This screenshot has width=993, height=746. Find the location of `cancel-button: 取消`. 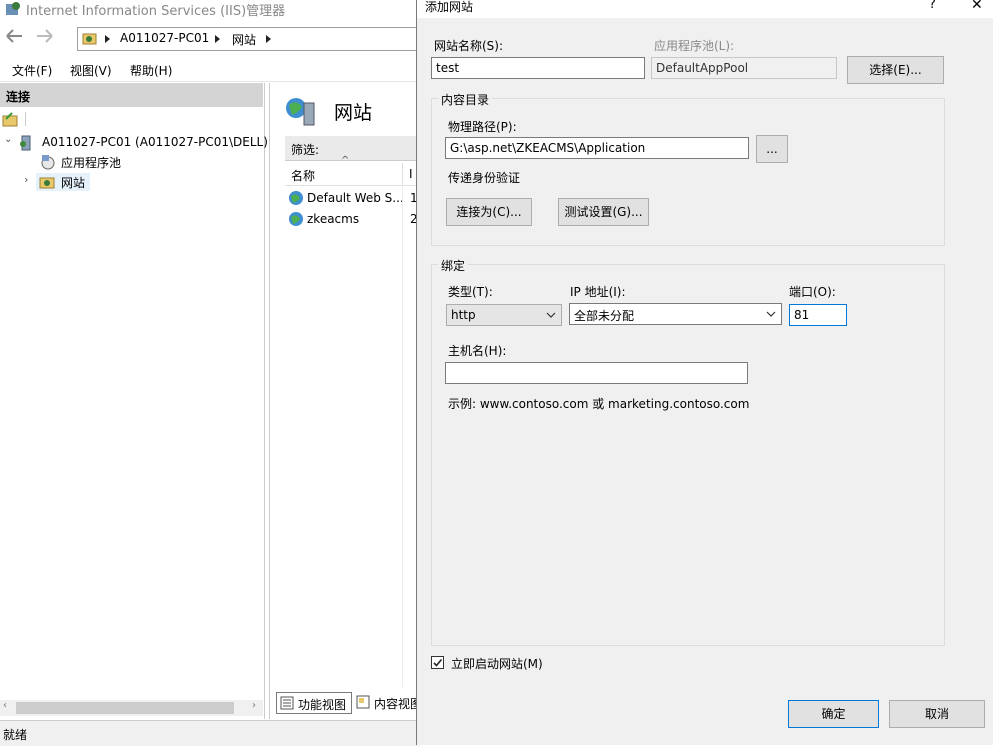

cancel-button: 取消 is located at coordinates (937, 714).